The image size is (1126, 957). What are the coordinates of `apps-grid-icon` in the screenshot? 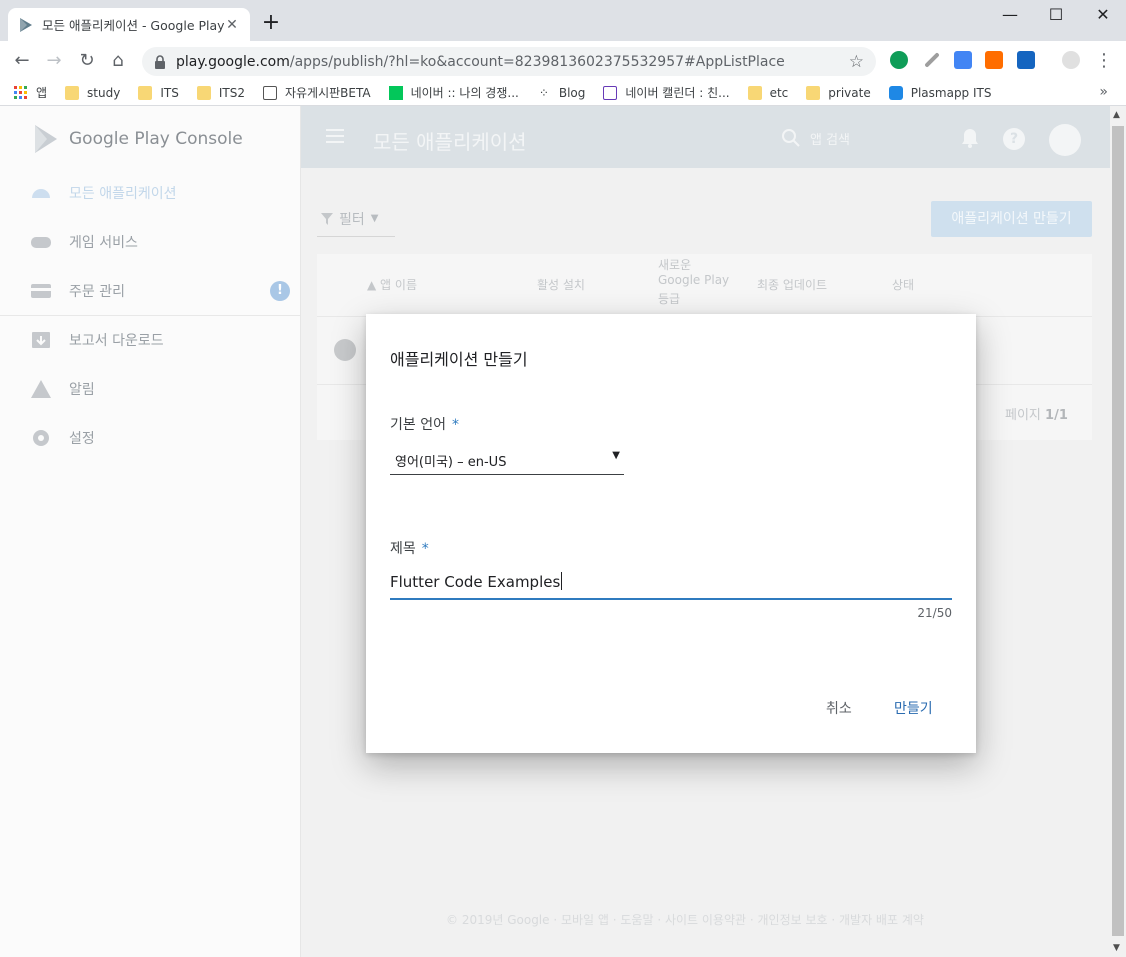 It's located at (20, 92).